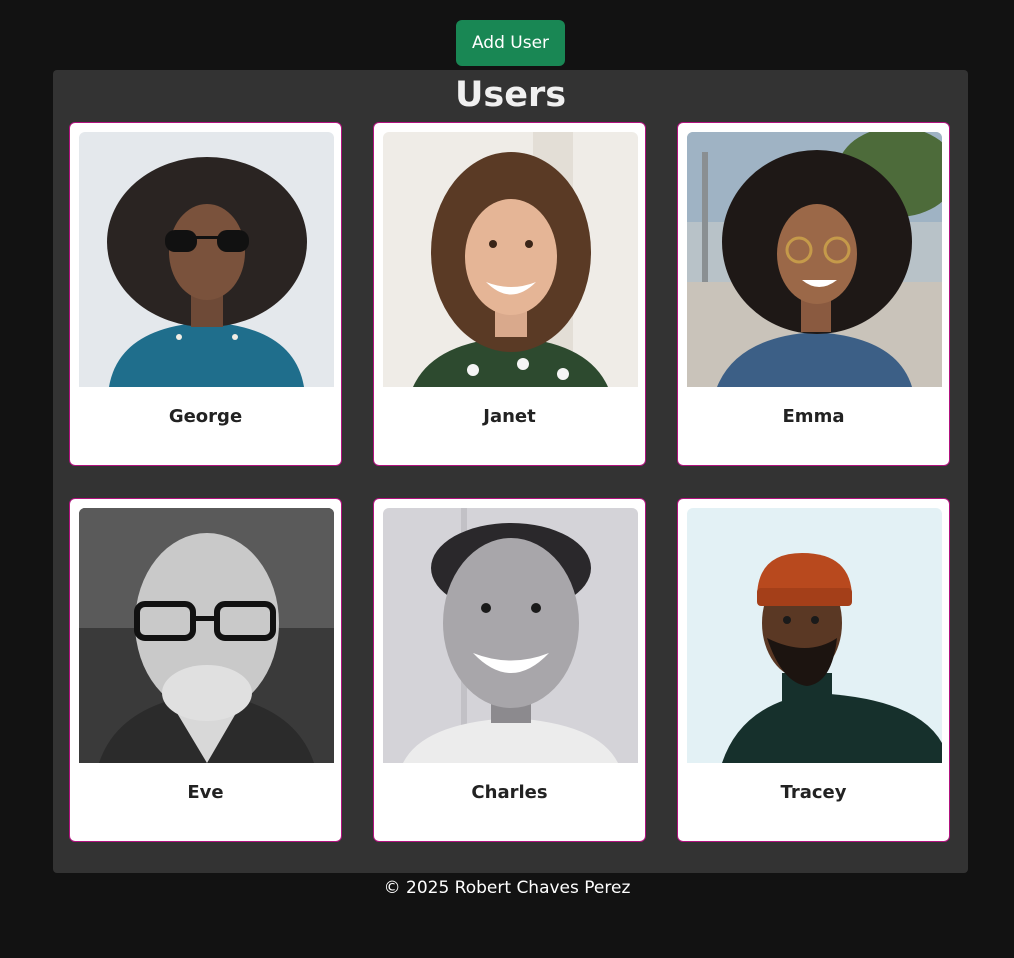 Image resolution: width=1014 pixels, height=958 pixels. I want to click on user-card: Charles, so click(509, 670).